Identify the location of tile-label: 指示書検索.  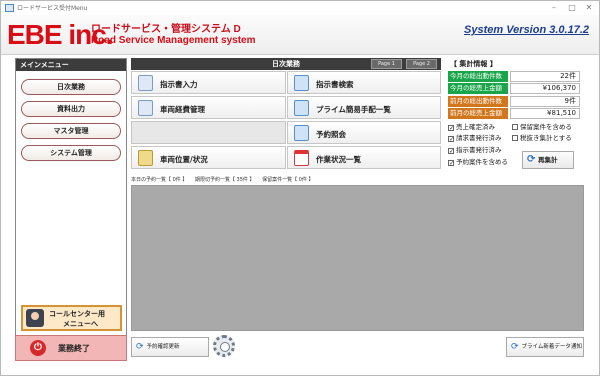
(335, 84).